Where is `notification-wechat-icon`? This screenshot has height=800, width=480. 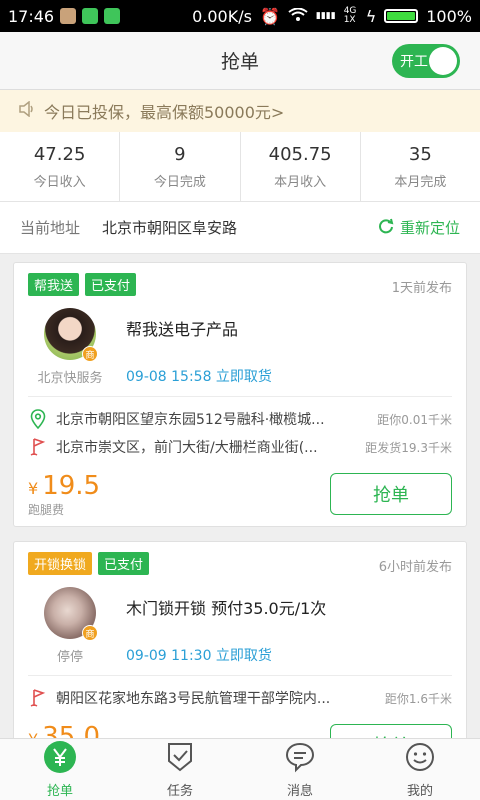
notification-wechat-icon is located at coordinates (112, 16).